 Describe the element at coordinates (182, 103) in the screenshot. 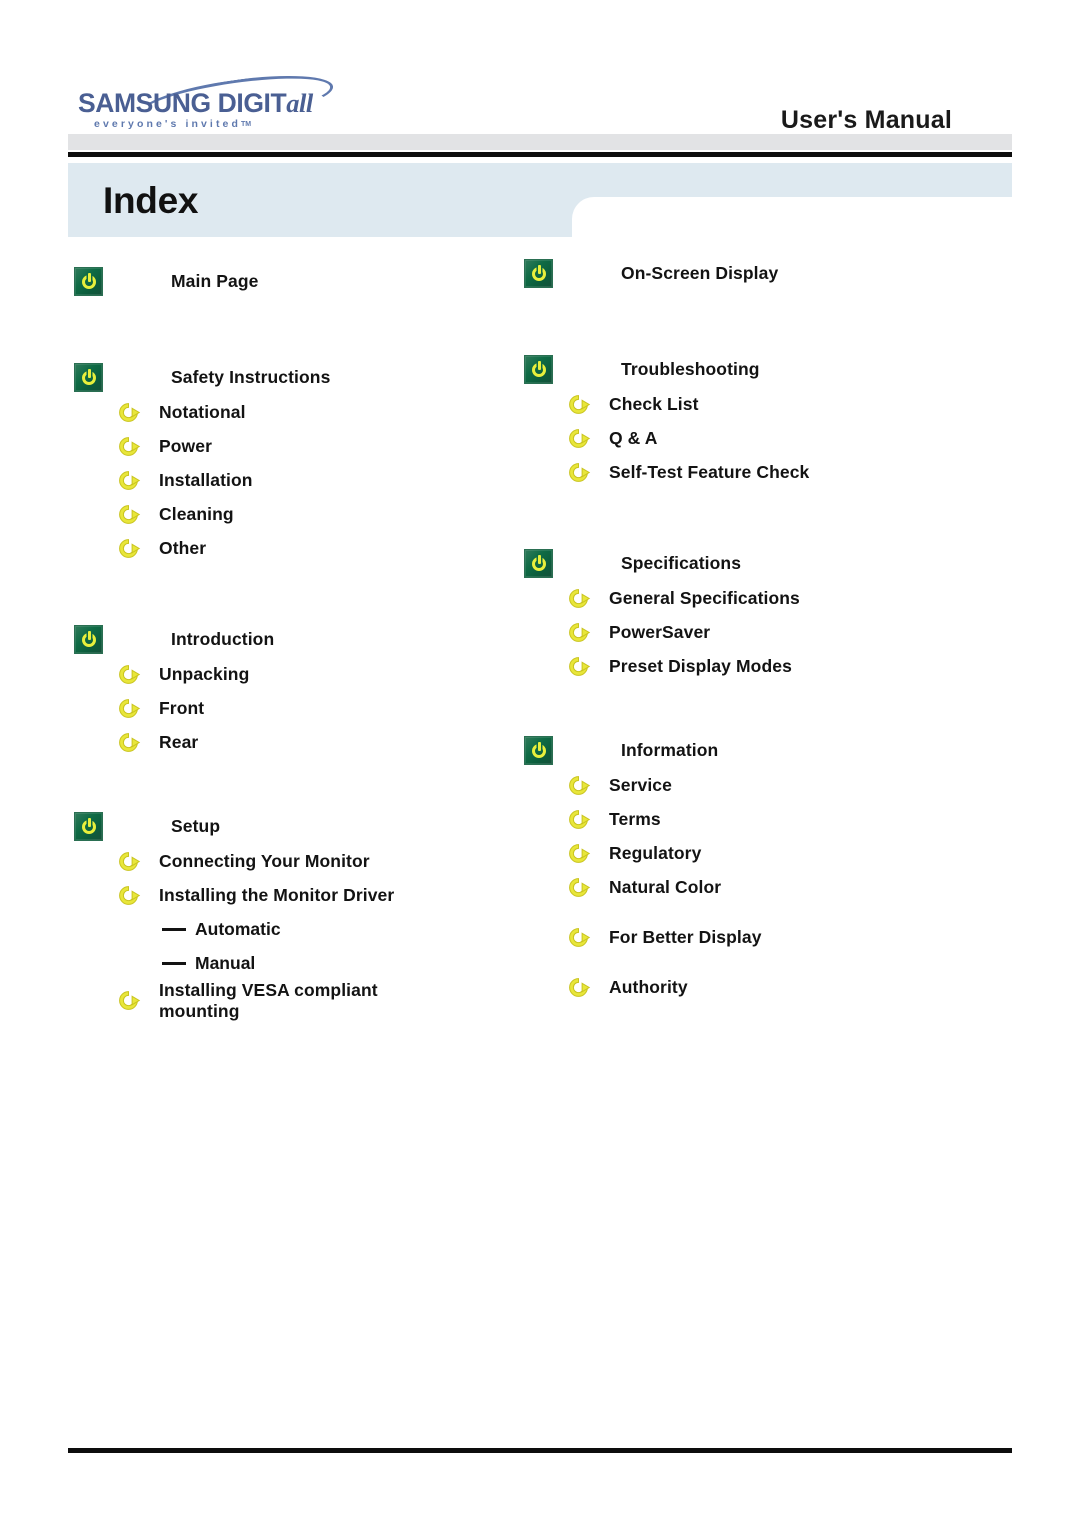

I see `logo-wordmark-main: SAMSUNG DIGIT` at that location.